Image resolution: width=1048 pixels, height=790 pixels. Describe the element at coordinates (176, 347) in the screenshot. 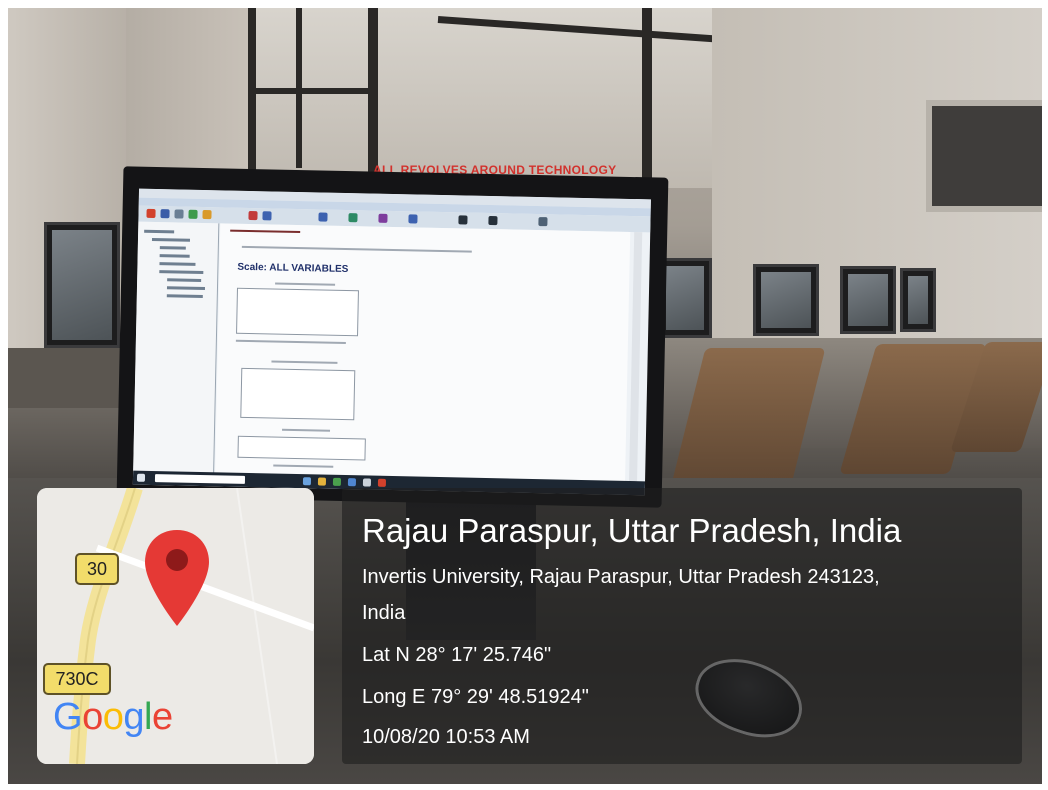

I see `screen-outline-tree` at that location.